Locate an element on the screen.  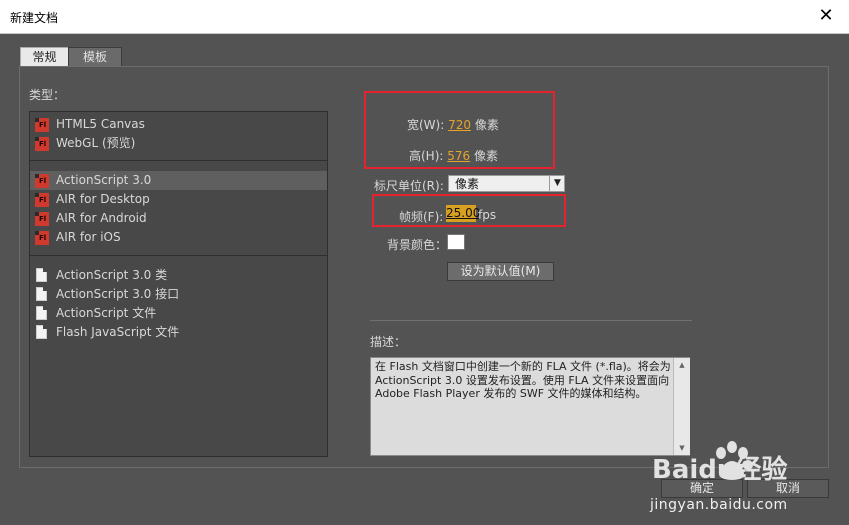
width-unit: 像素 is located at coordinates (486, 125).